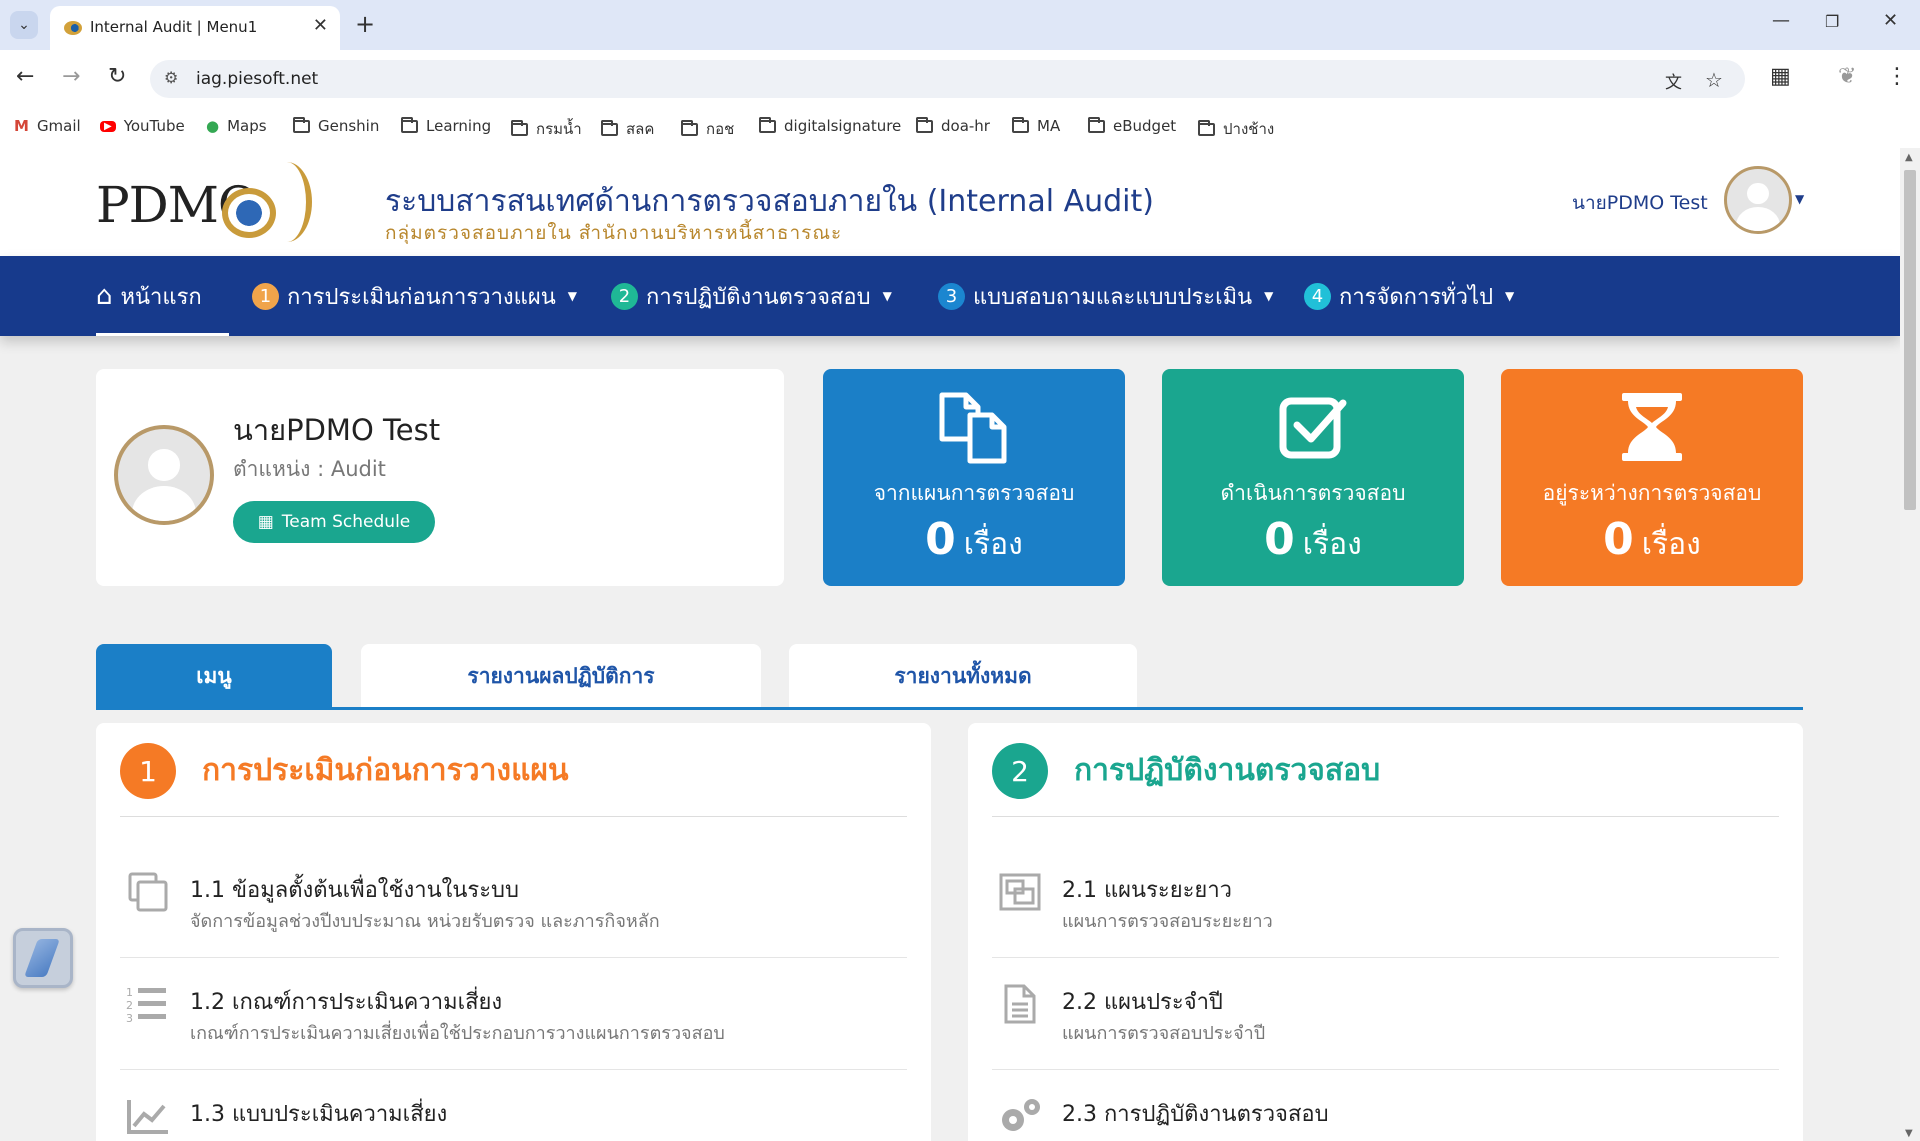 This screenshot has height=1141, width=1920. Describe the element at coordinates (1147, 890) in the screenshot. I see `menu-item-title: 2.1 แผนระยะยาว` at that location.